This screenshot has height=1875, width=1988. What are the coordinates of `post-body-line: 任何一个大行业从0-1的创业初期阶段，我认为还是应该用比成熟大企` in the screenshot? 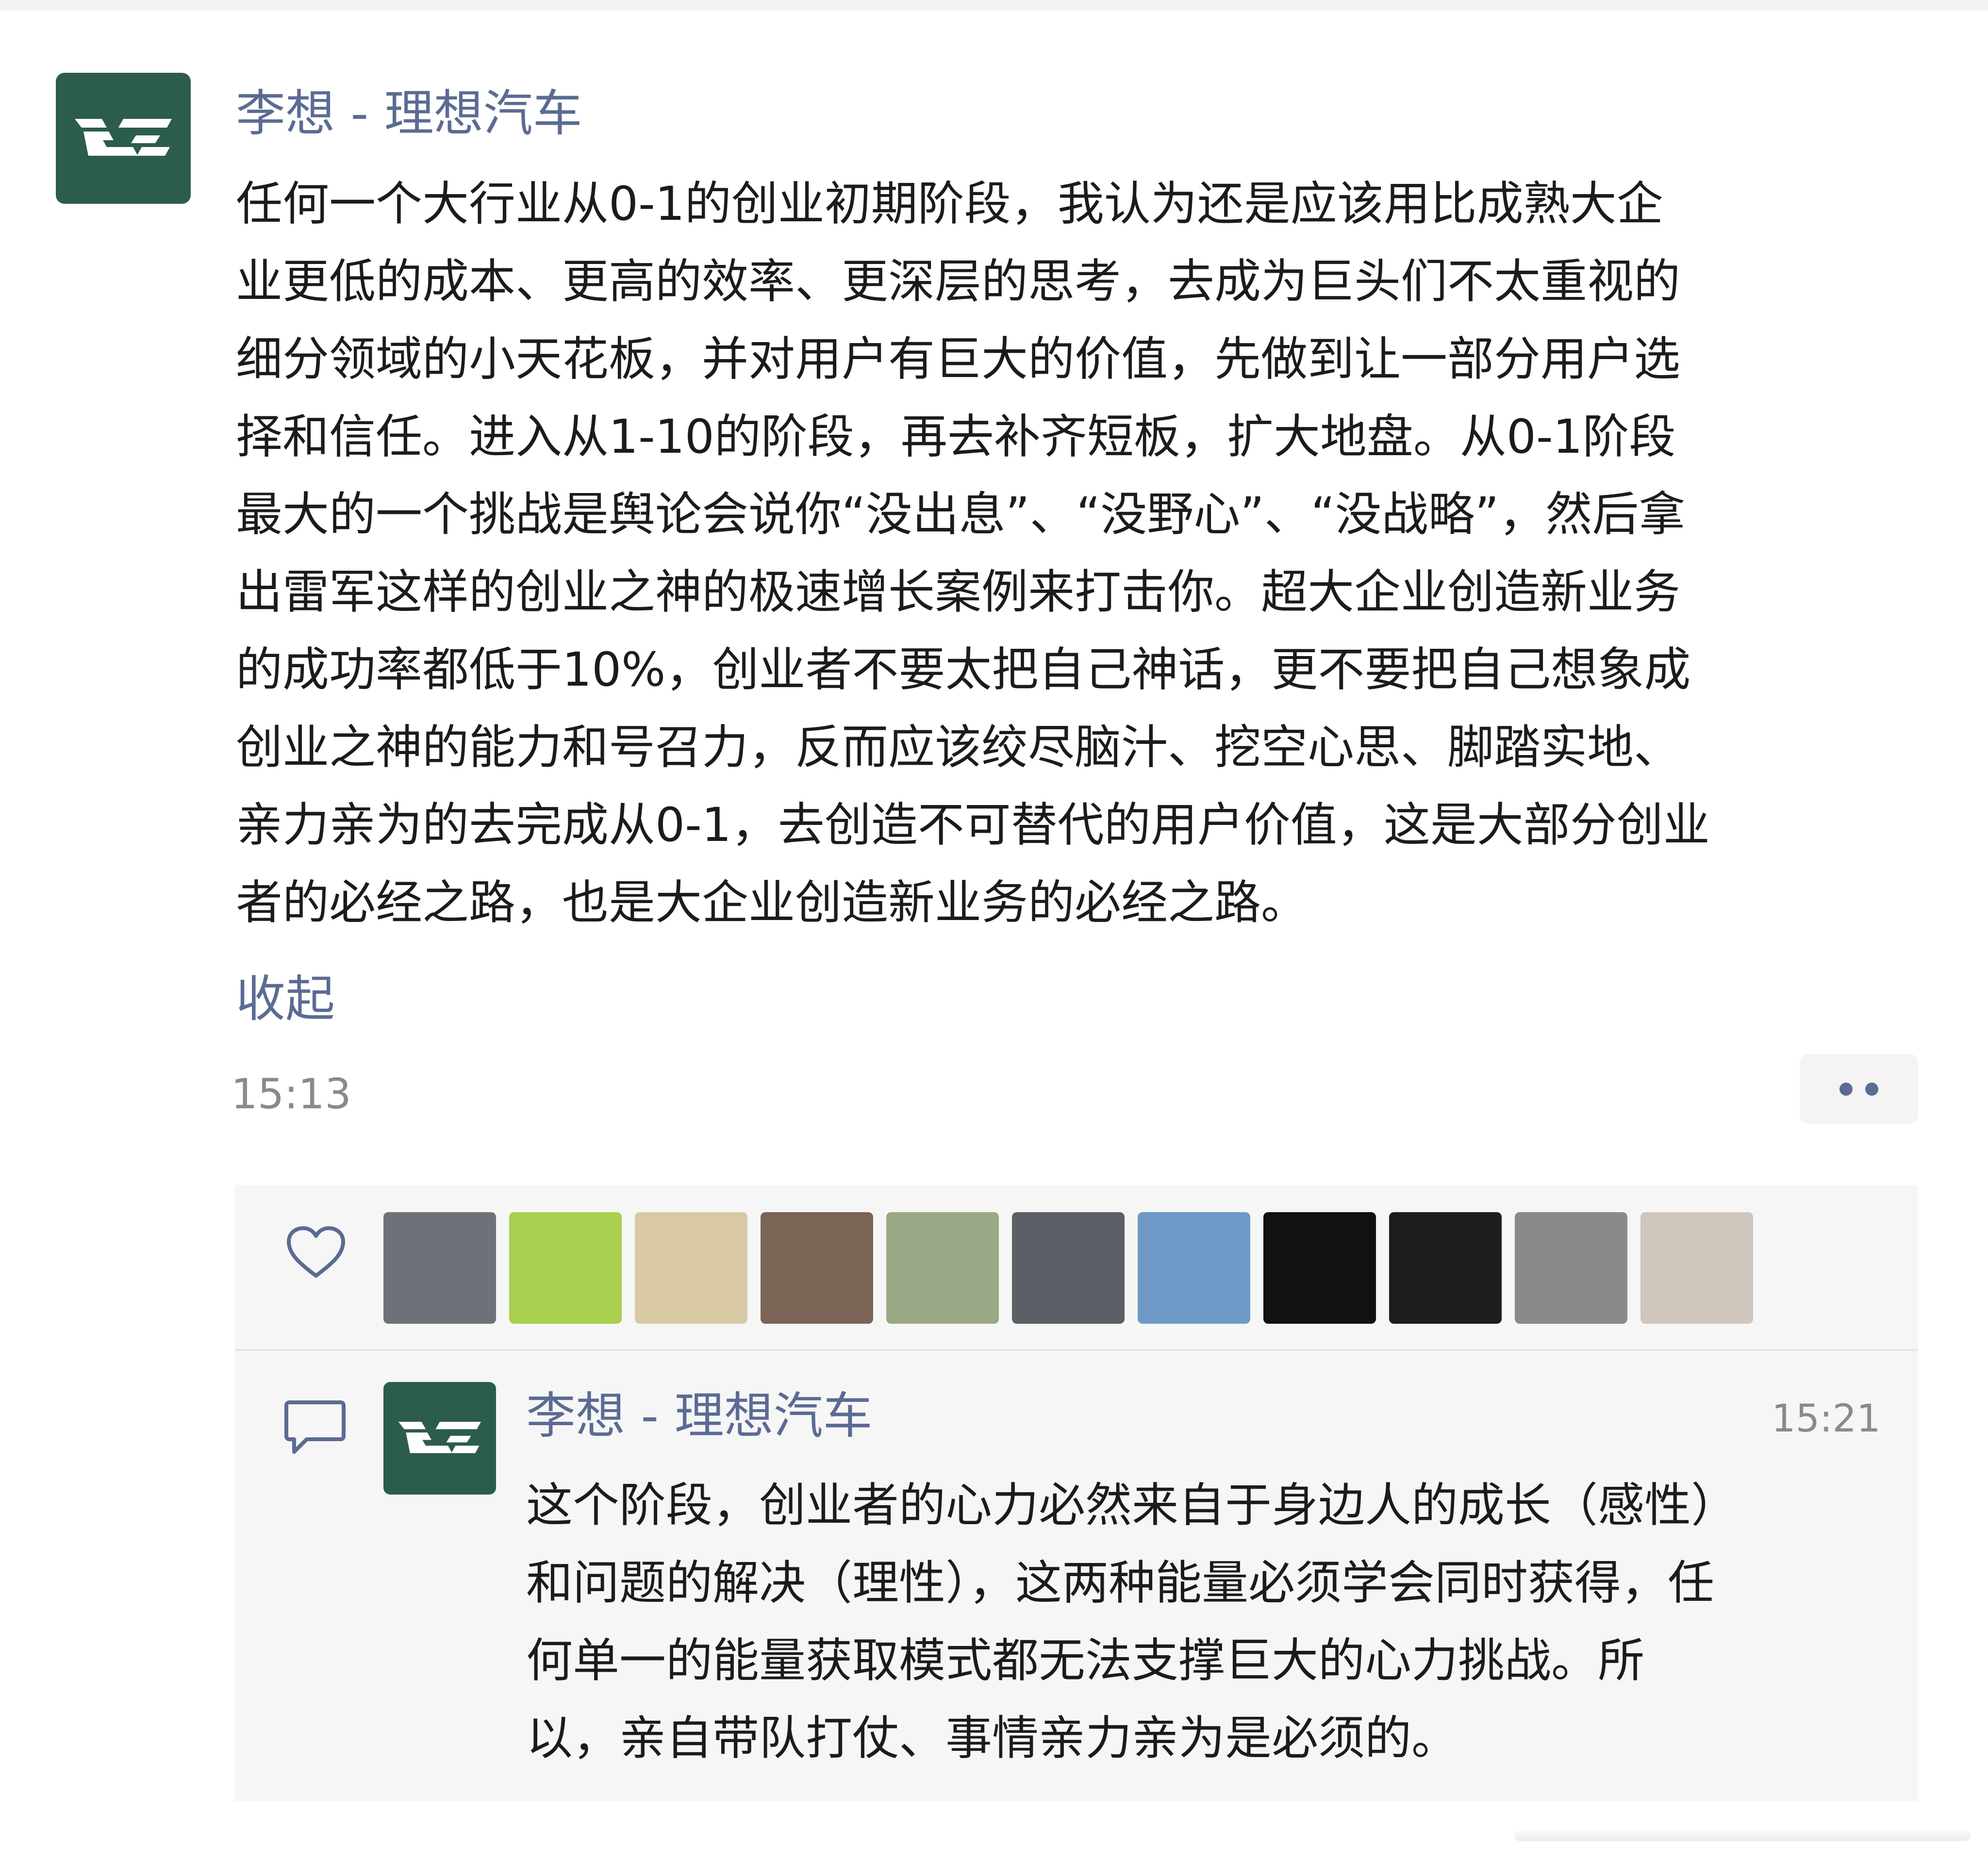 It's located at (950, 204).